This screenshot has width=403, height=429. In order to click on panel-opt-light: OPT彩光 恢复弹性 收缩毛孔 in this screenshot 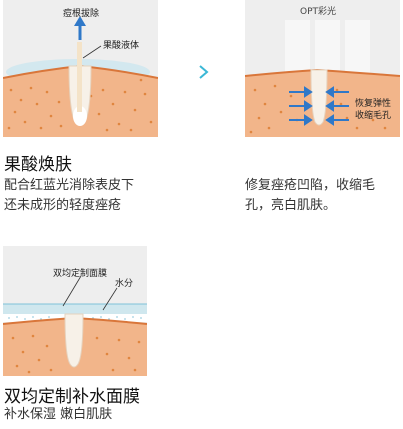, I will do `click(322, 68)`.